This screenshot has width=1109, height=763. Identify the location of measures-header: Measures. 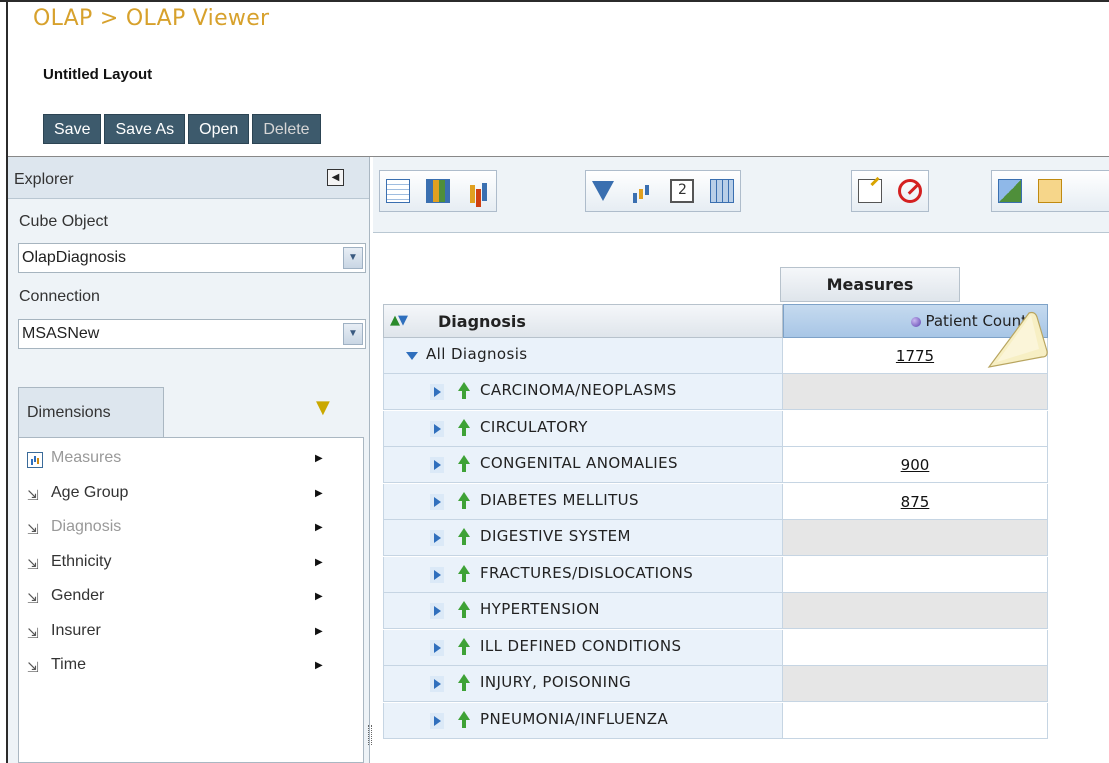
(870, 284).